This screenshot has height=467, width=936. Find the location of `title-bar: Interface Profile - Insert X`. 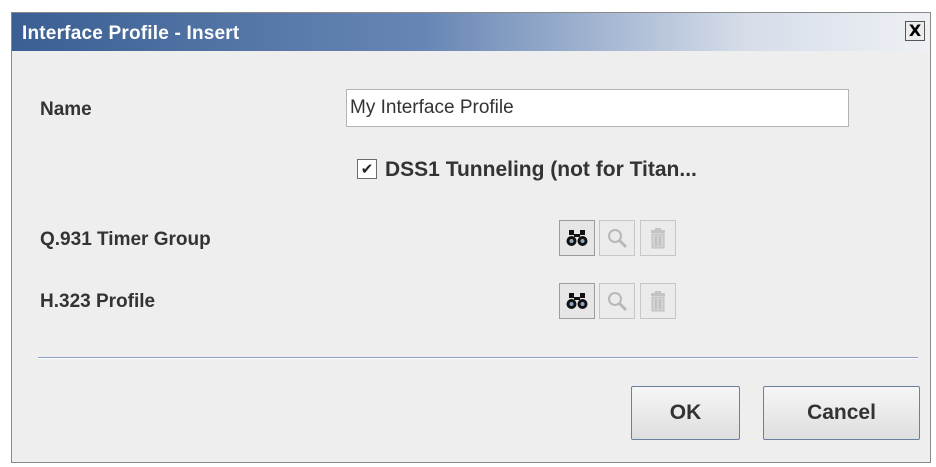

title-bar: Interface Profile - Insert X is located at coordinates (471, 32).